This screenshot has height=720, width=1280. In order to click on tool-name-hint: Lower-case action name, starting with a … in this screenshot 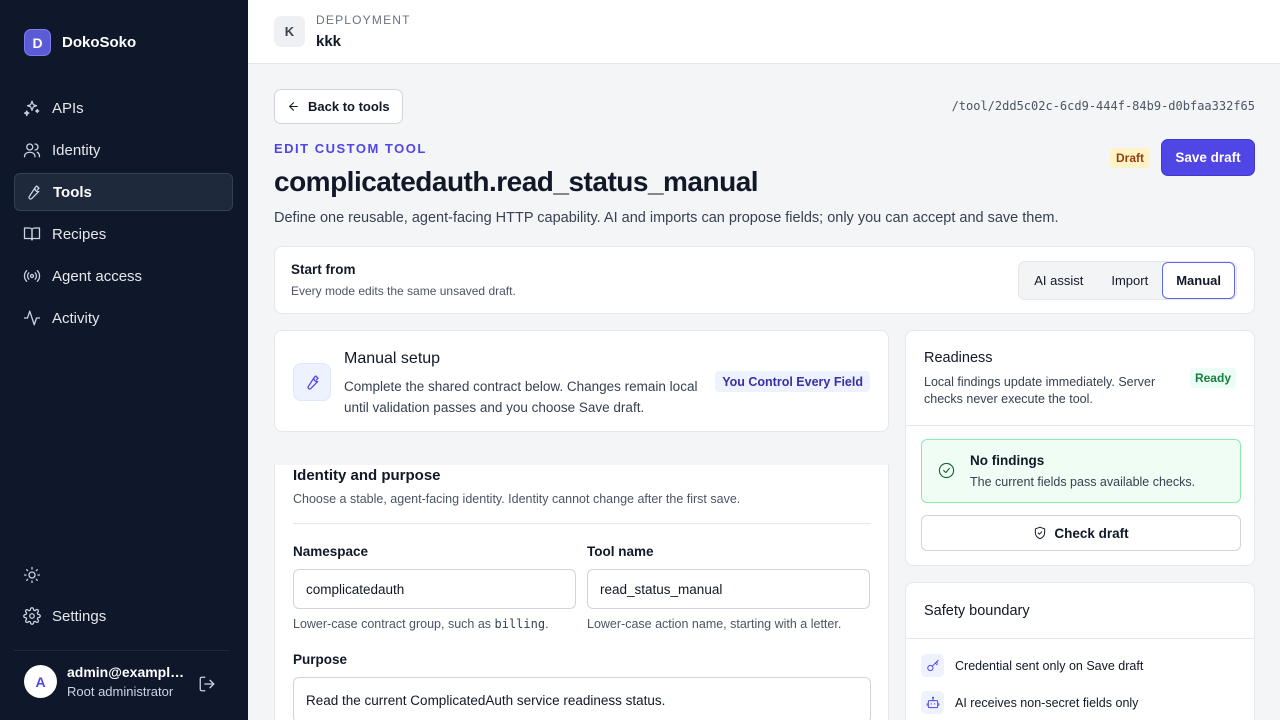, I will do `click(714, 624)`.